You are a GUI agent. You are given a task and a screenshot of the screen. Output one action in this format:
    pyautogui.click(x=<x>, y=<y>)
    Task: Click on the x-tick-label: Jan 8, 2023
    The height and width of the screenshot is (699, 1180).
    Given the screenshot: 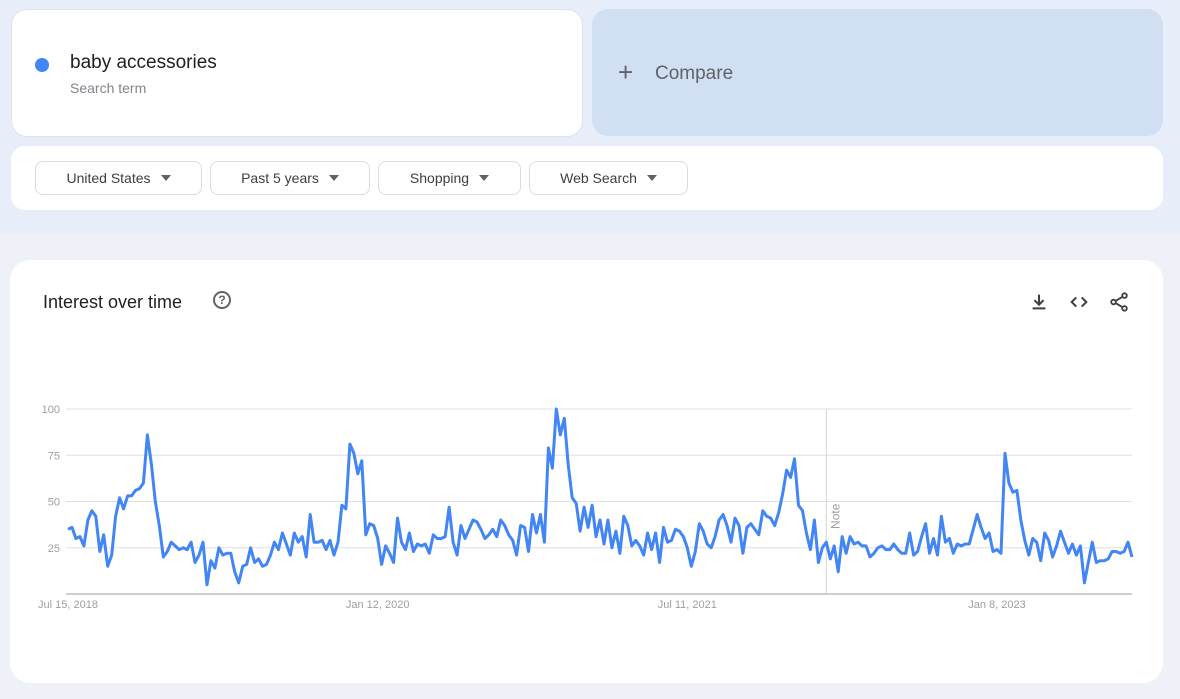 What is the action you would take?
    pyautogui.click(x=997, y=605)
    